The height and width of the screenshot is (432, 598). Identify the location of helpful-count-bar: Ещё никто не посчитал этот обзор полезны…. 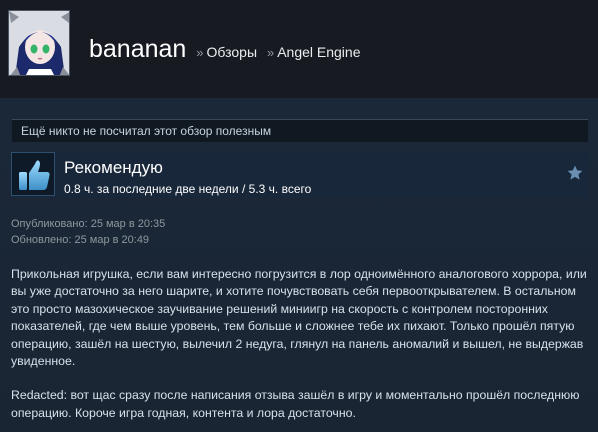
(300, 130).